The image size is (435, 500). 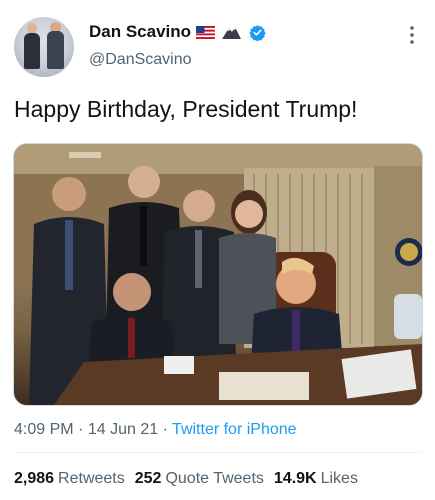 What do you see at coordinates (232, 33) in the screenshot?
I see `mountain-icon` at bounding box center [232, 33].